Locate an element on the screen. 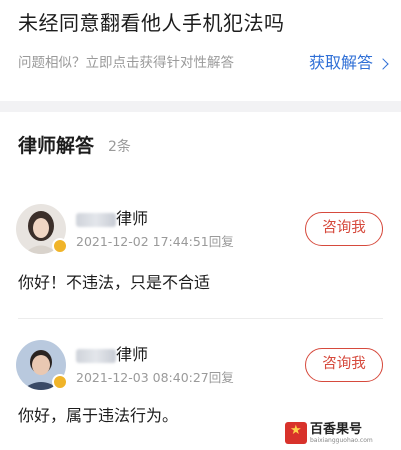  answer-text: 你好！不违法，只是不合适 is located at coordinates (114, 282).